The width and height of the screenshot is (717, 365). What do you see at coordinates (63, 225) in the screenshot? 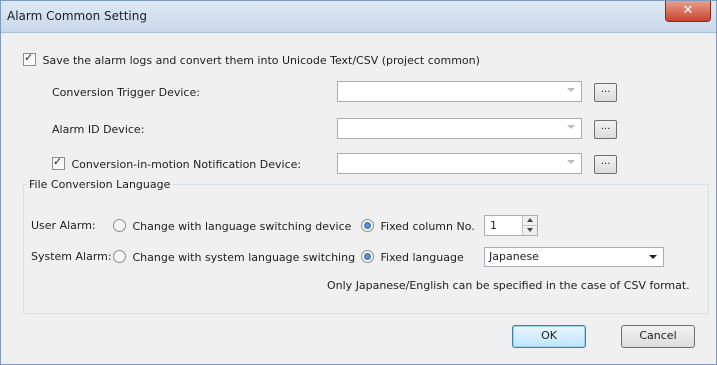
I see `user-alarm-label: User Alarm:` at bounding box center [63, 225].